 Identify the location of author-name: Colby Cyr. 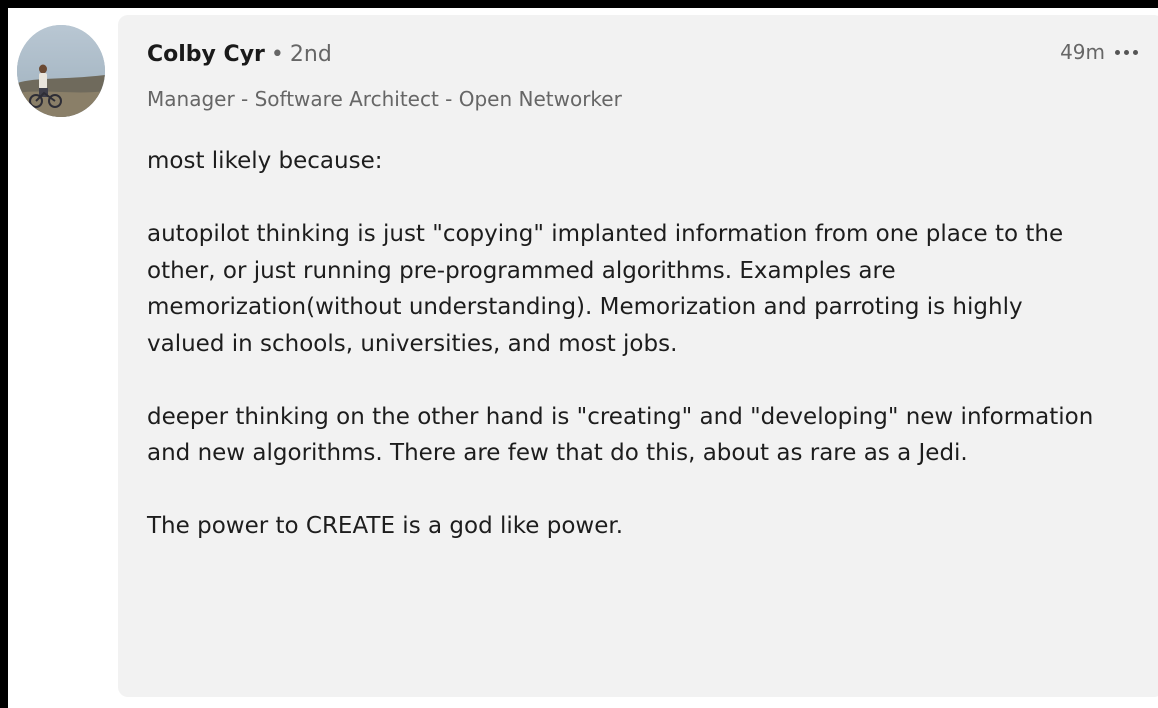
(206, 54).